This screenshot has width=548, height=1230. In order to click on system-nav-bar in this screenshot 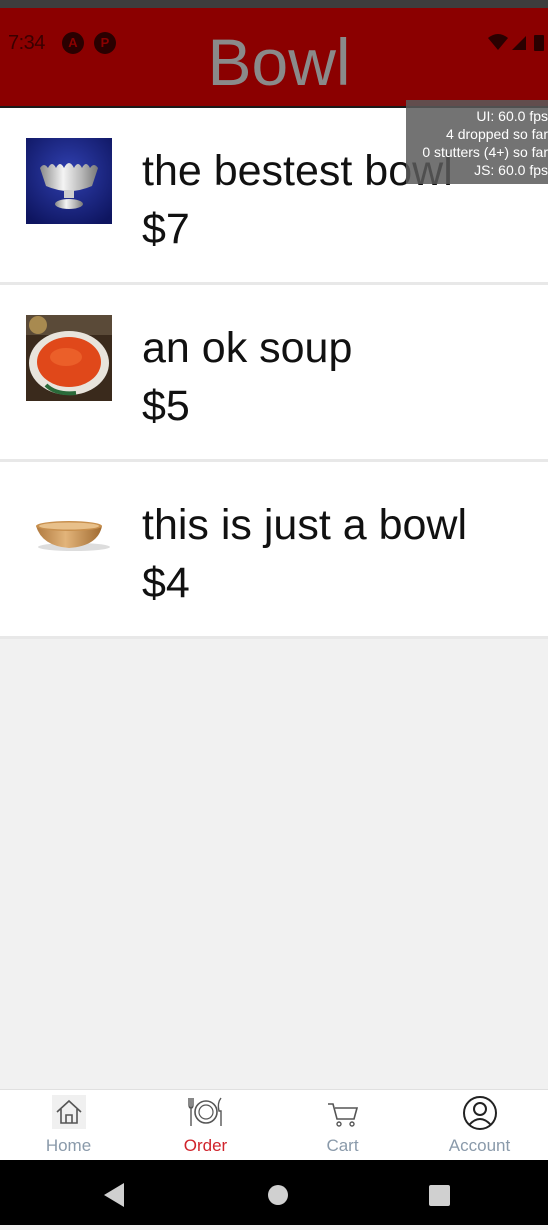, I will do `click(274, 1192)`.